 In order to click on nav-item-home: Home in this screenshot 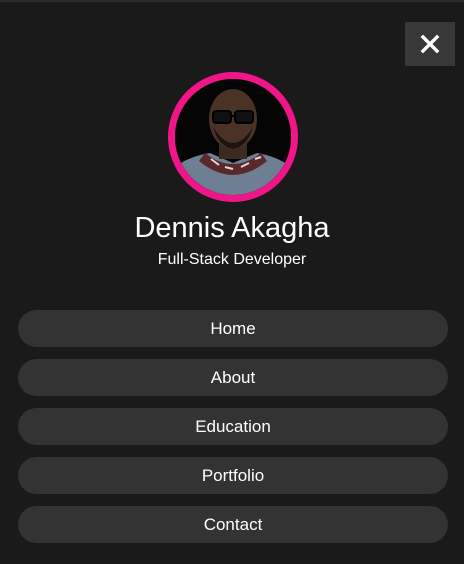, I will do `click(233, 328)`.